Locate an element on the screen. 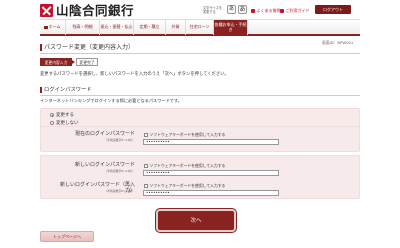 The height and width of the screenshot is (248, 400). back-to-top-button: トップページへ is located at coordinates (67, 236).